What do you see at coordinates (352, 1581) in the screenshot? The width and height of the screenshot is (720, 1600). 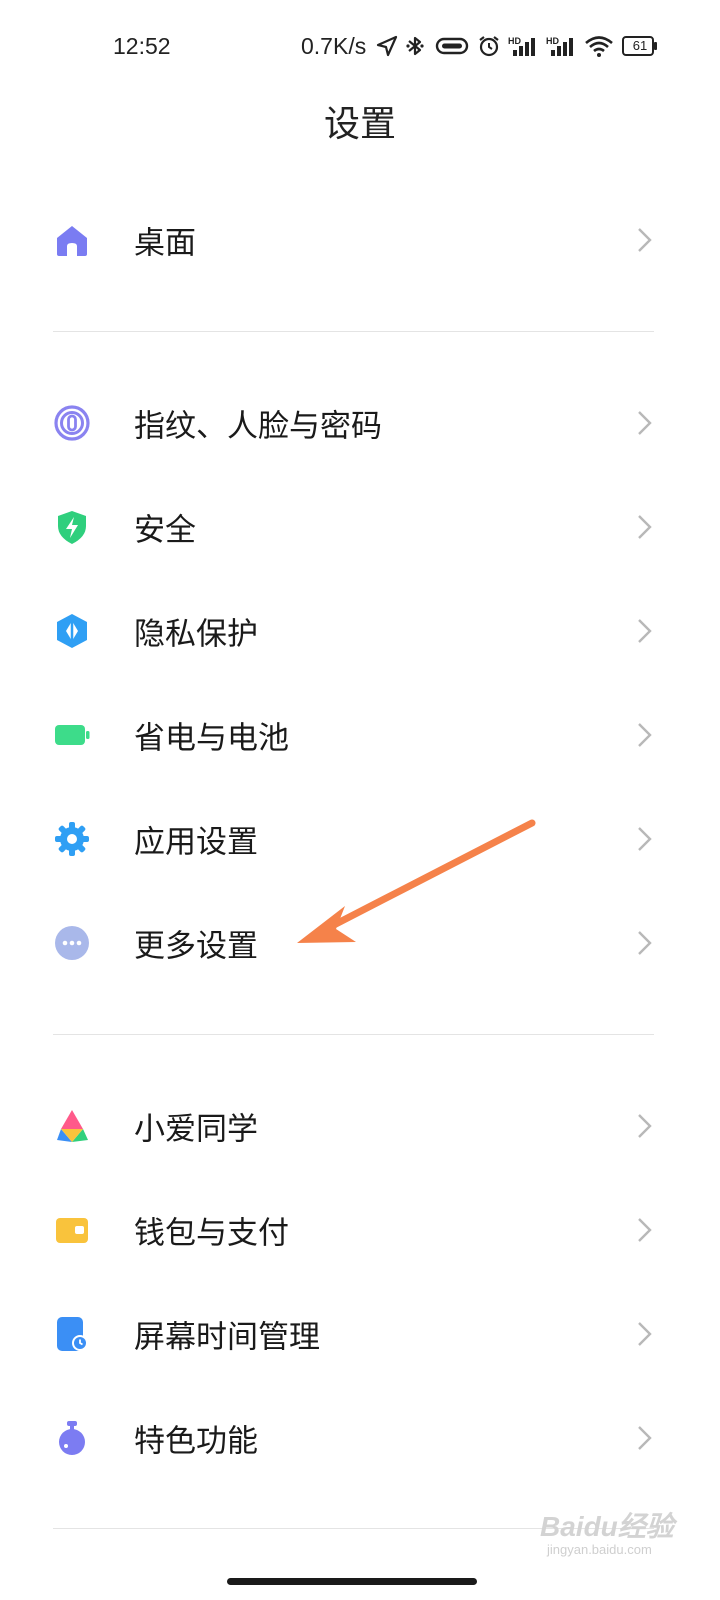 I see `home-indicator` at bounding box center [352, 1581].